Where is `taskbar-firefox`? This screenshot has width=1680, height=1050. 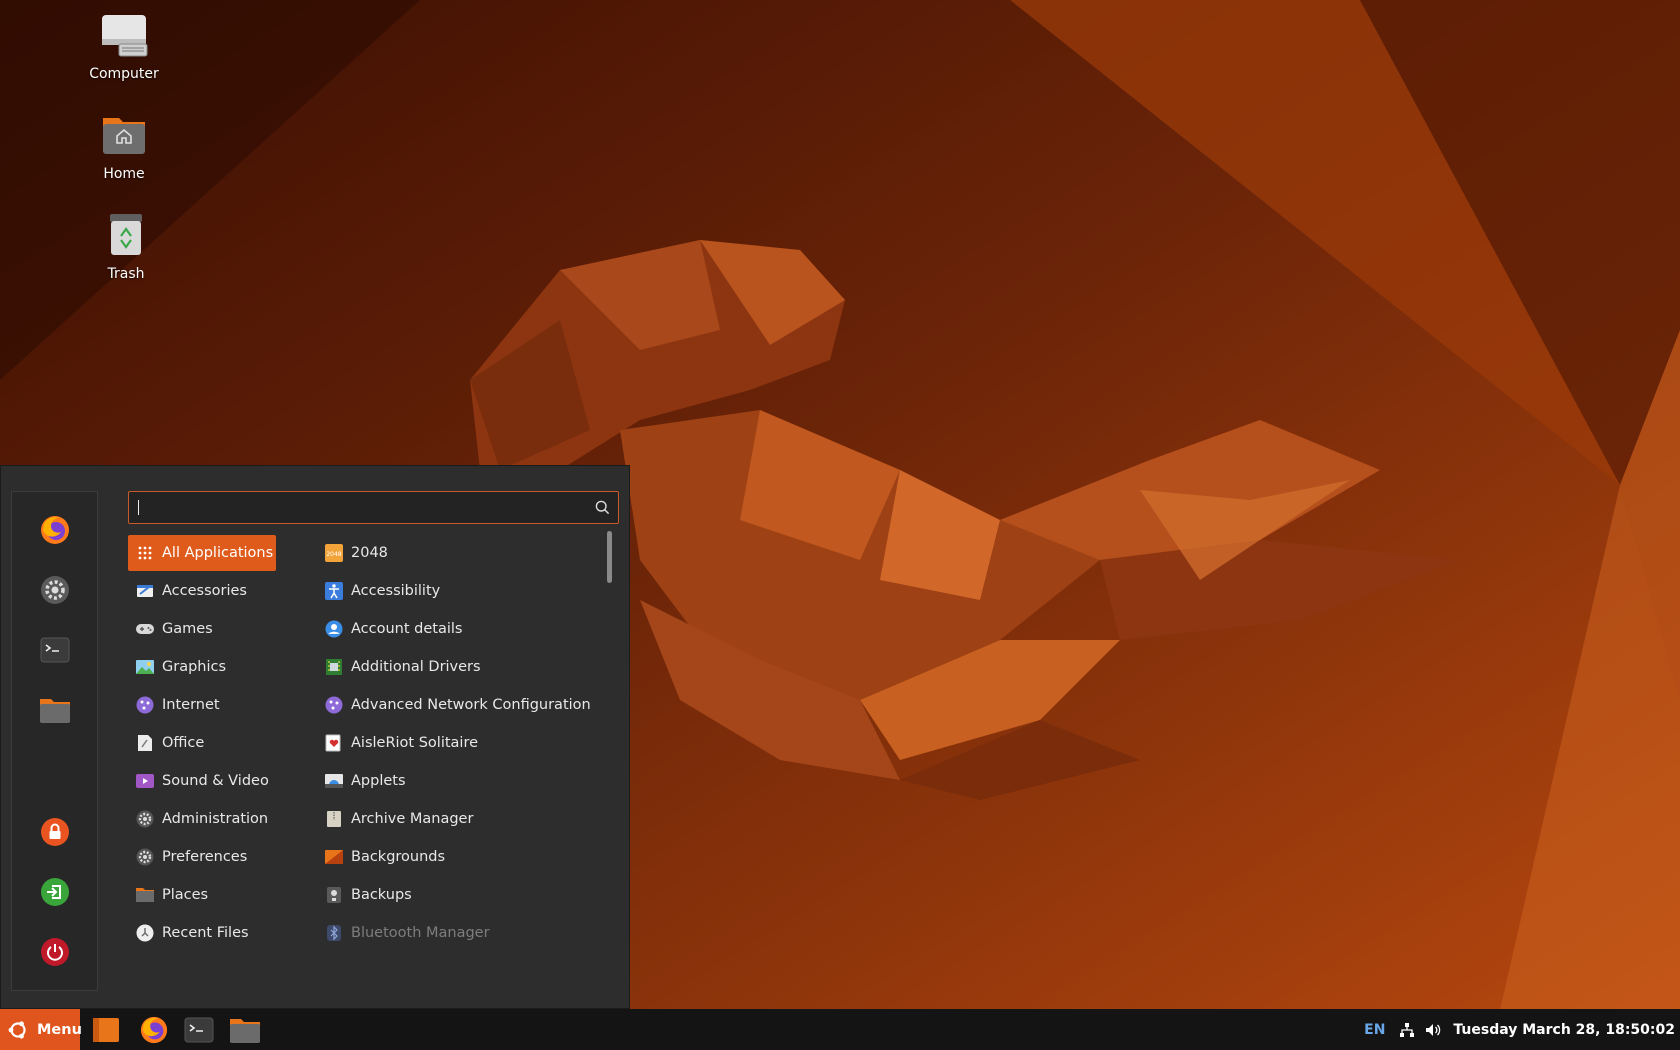 taskbar-firefox is located at coordinates (154, 1029).